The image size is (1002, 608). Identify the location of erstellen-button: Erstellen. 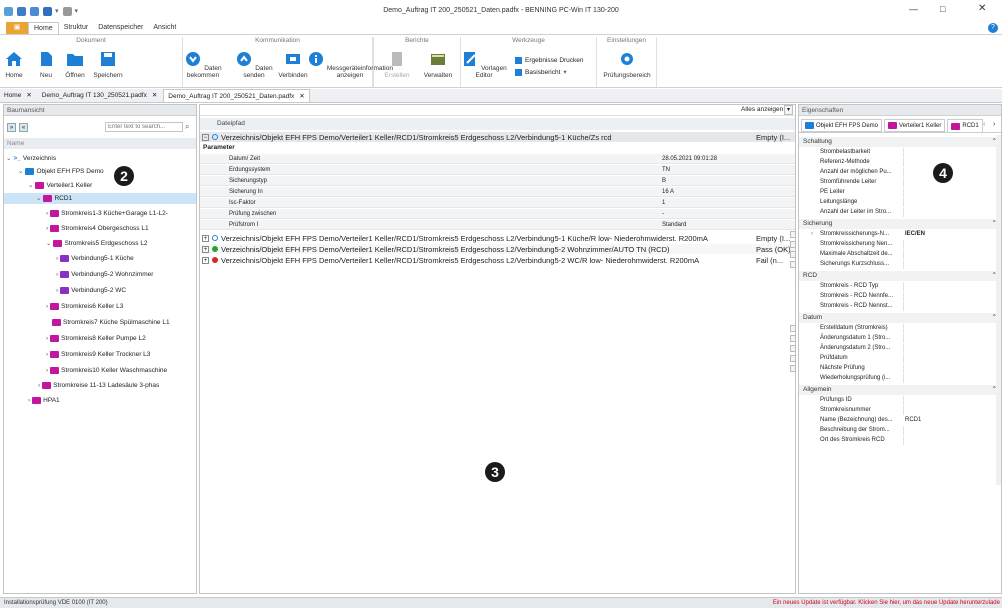
(397, 65).